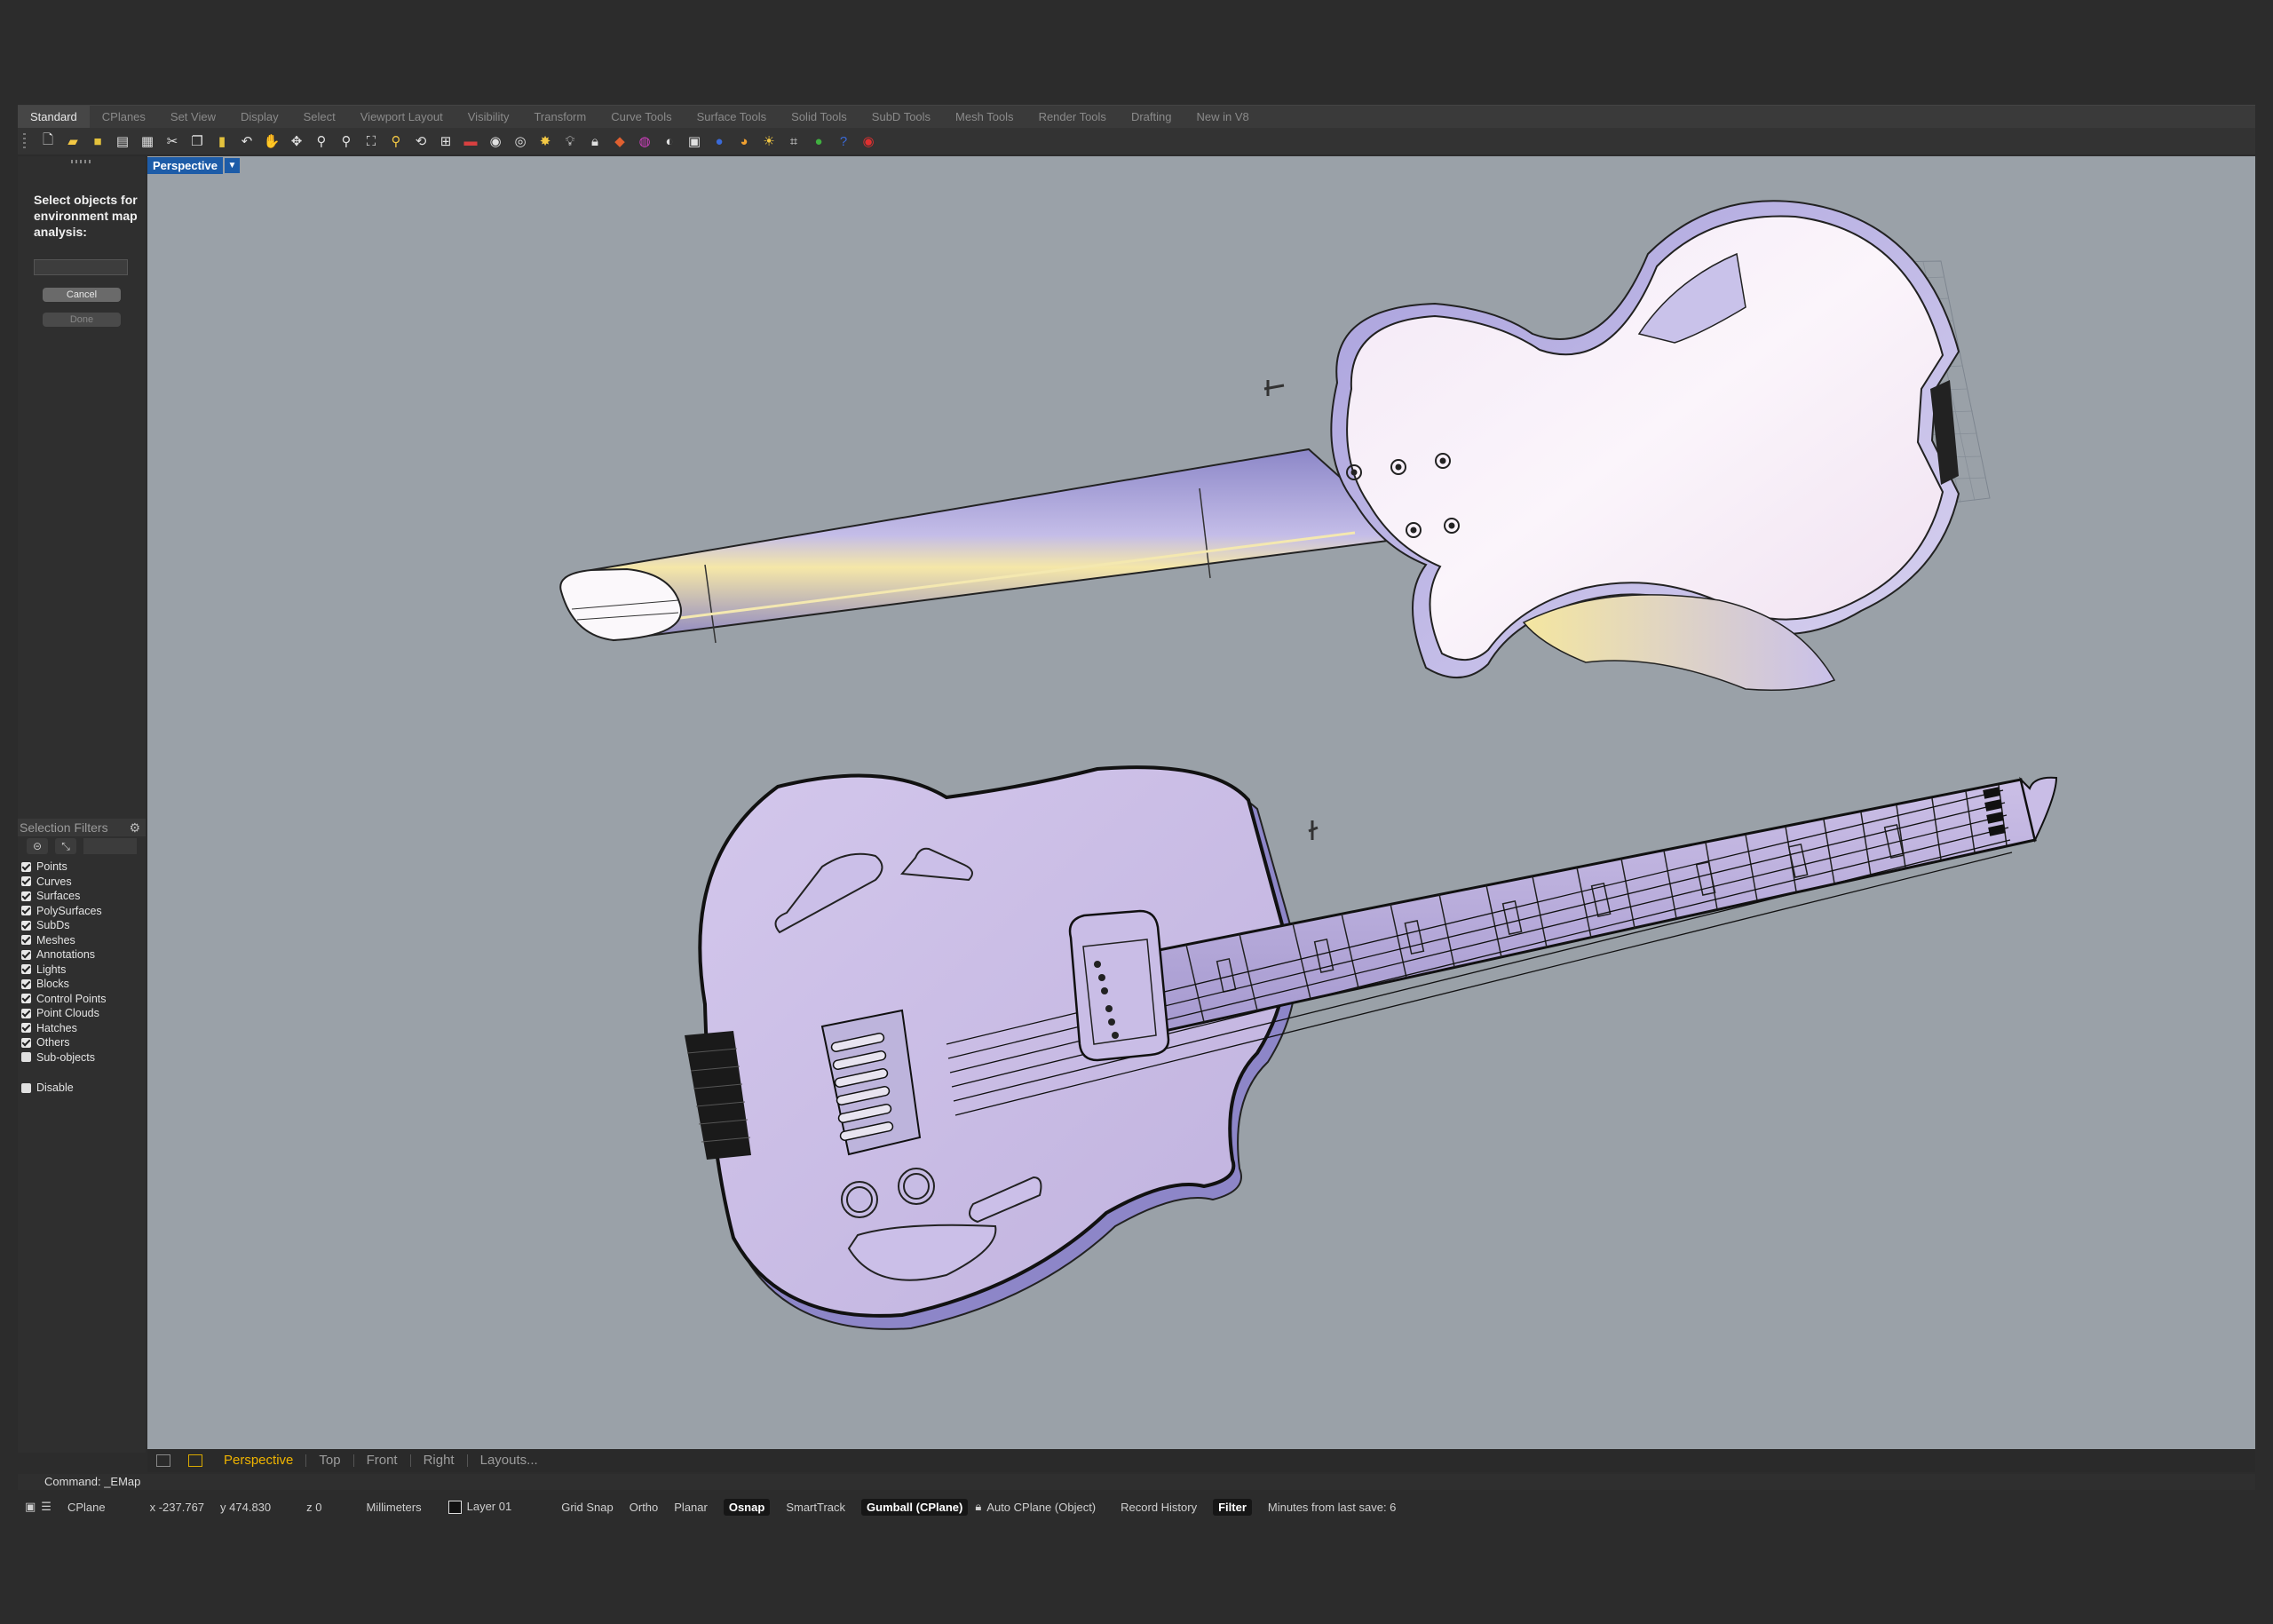 This screenshot has height=1624, width=2273. Describe the element at coordinates (81, 267) in the screenshot. I see `prompt-input` at that location.